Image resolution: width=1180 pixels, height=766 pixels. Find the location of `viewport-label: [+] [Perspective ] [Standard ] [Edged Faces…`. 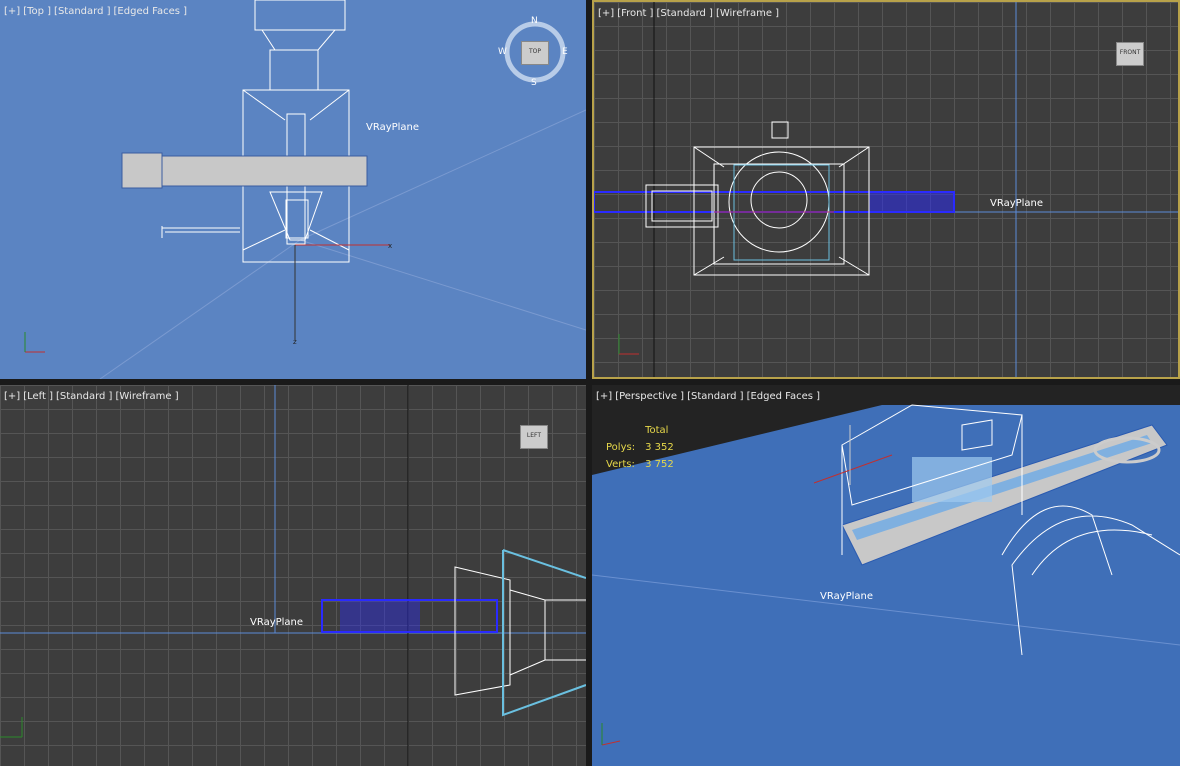

viewport-label: [+] [Perspective ] [Standard ] [Edged Faces… is located at coordinates (709, 396).